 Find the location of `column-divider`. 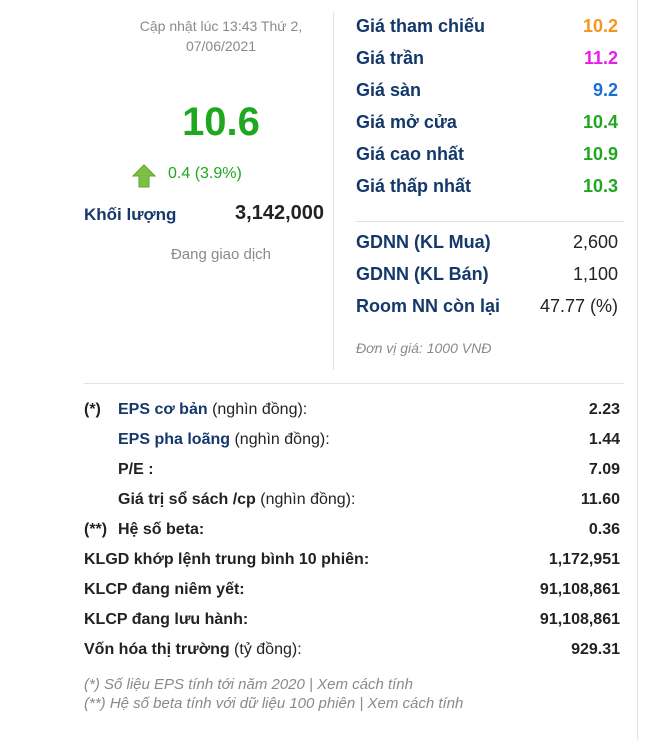

column-divider is located at coordinates (333, 191).